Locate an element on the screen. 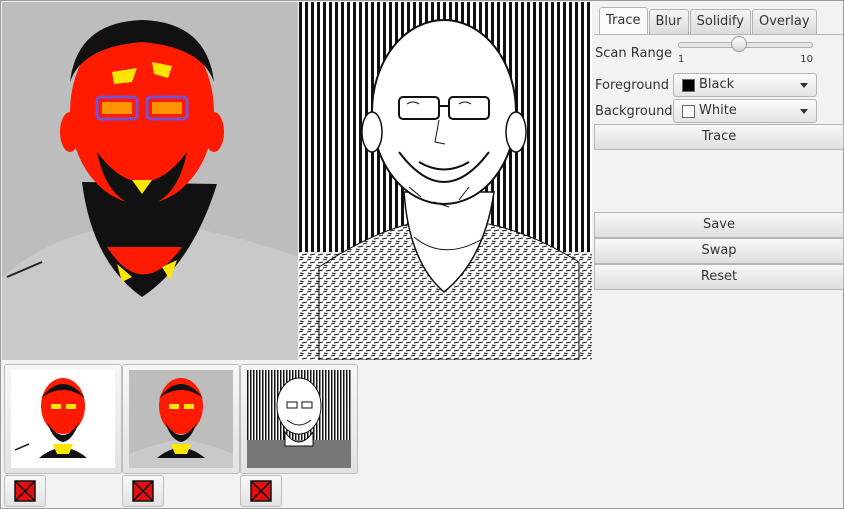 The width and height of the screenshot is (844, 509). foreground-select: Black is located at coordinates (745, 85).